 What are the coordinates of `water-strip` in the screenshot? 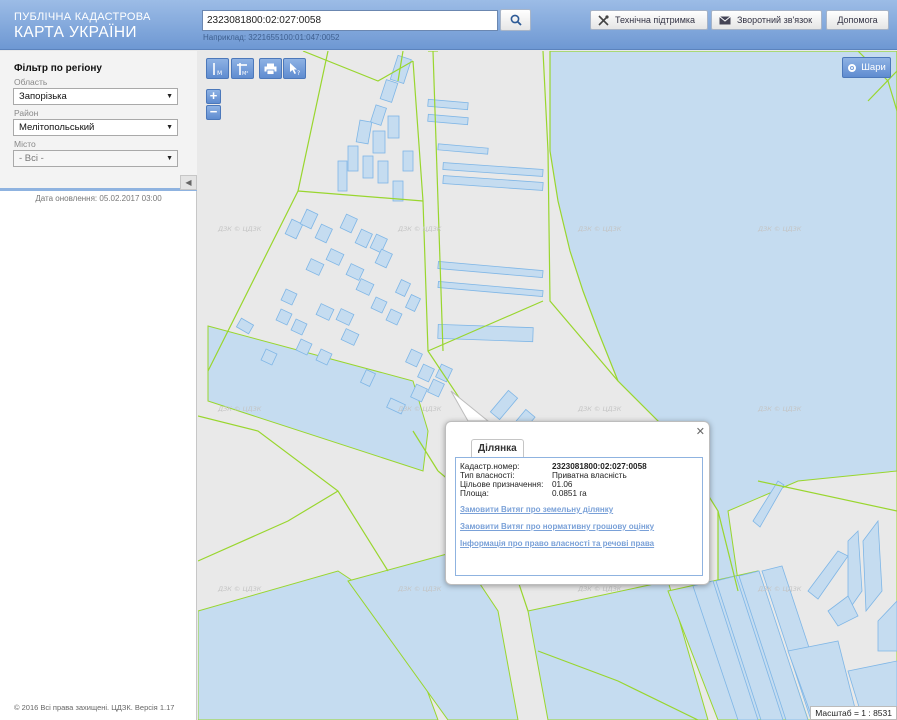 It's located at (318, 398).